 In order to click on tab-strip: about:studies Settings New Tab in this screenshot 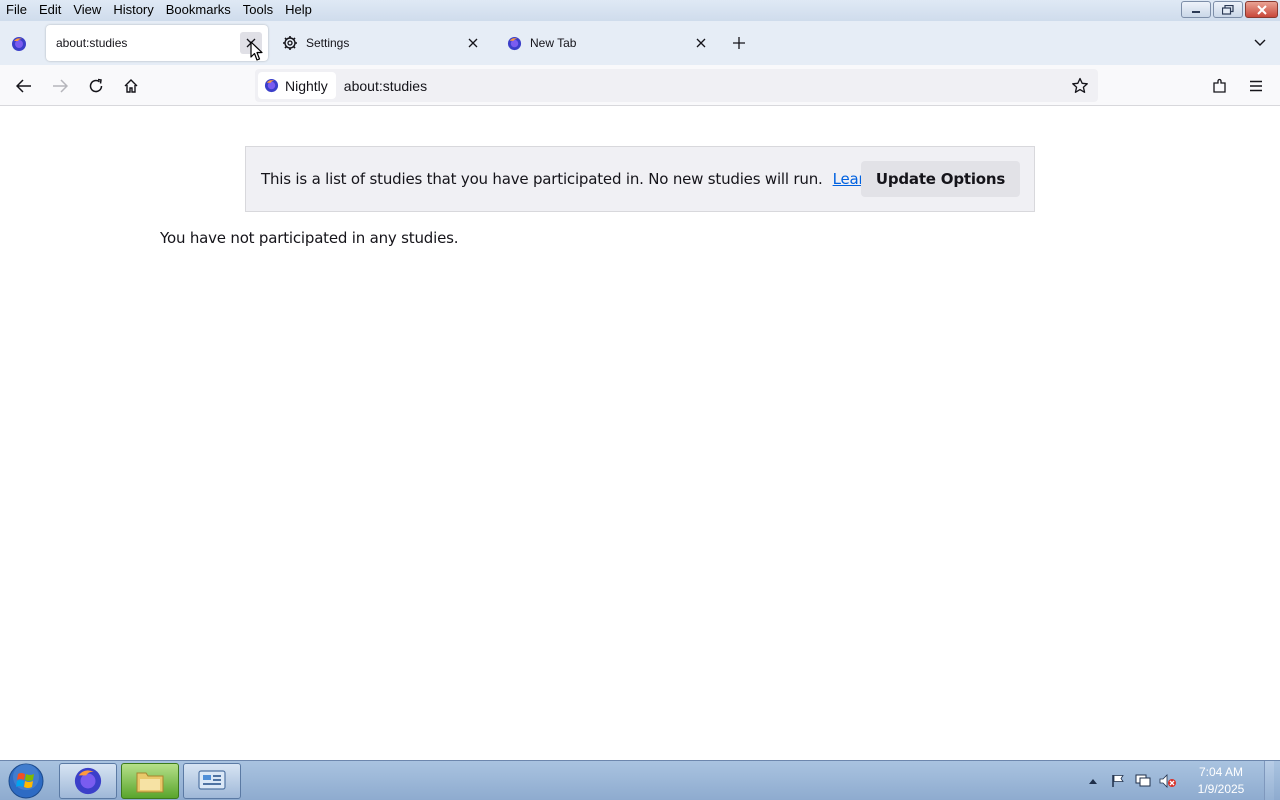, I will do `click(640, 43)`.